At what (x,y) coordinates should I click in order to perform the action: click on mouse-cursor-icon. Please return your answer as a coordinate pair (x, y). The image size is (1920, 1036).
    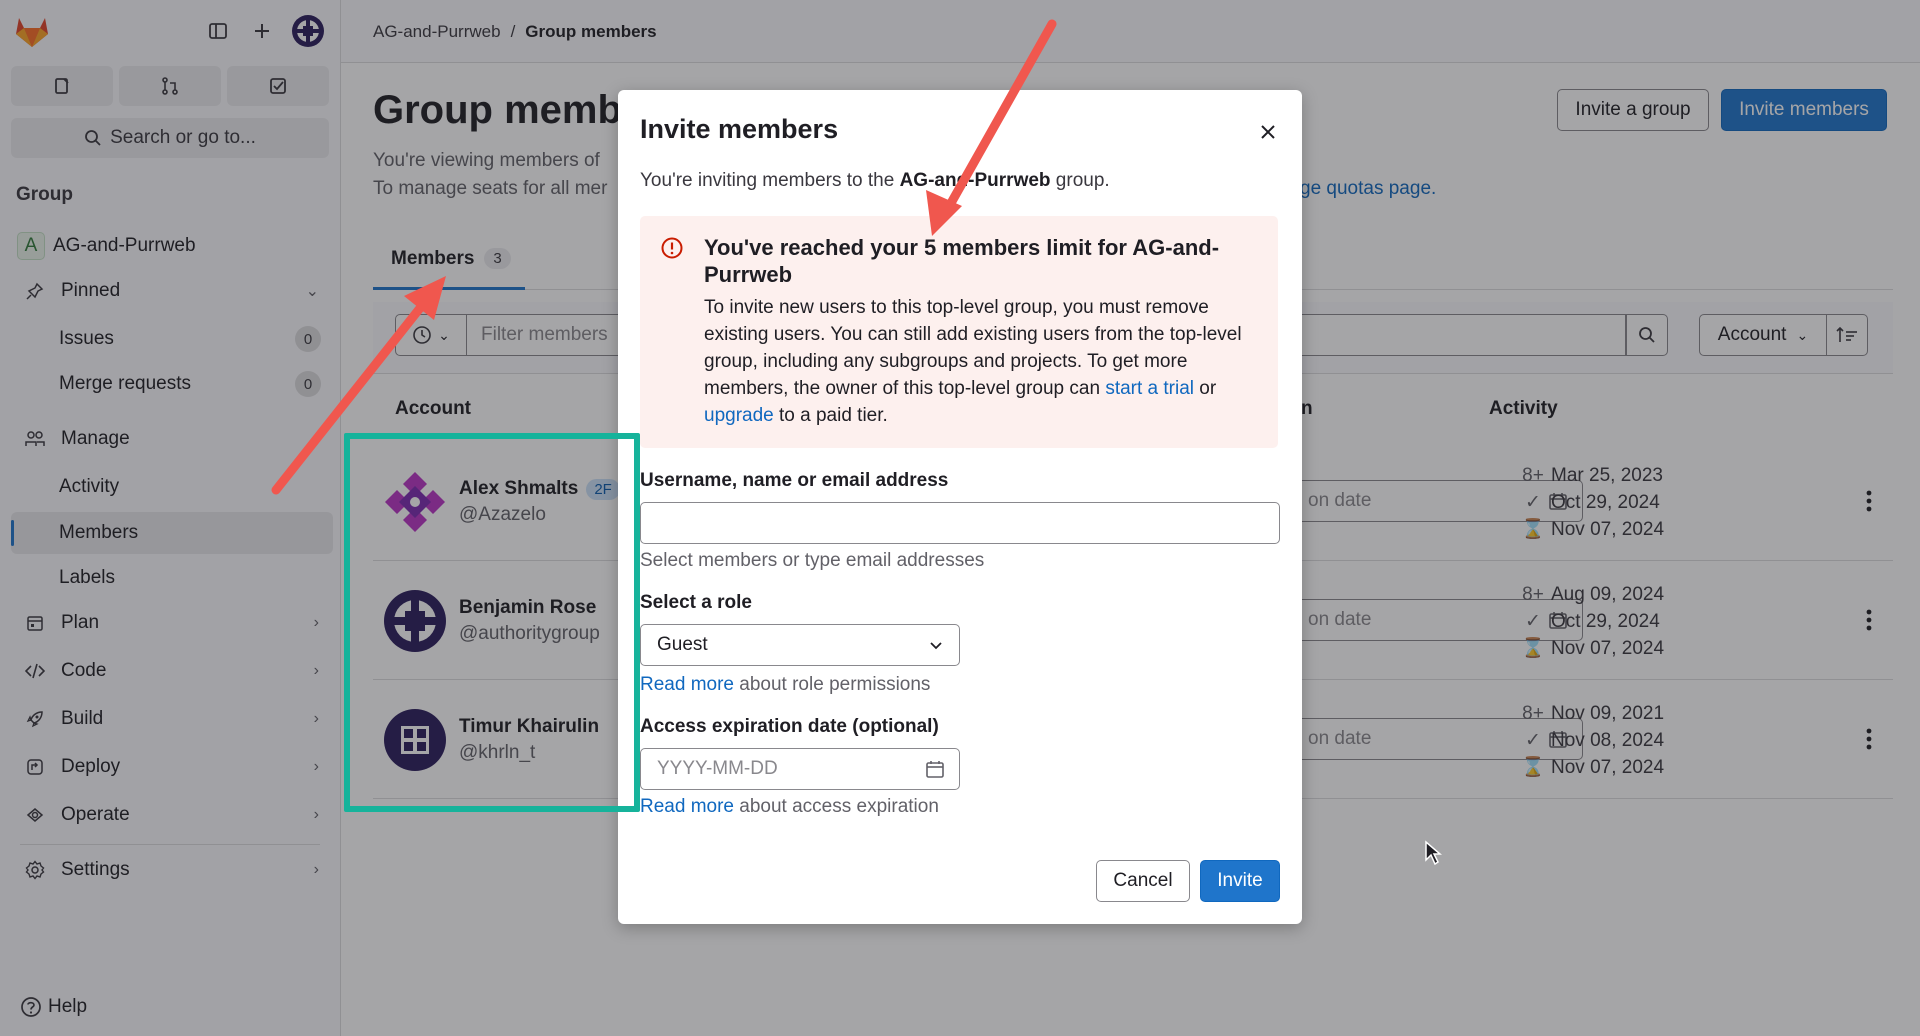
    Looking at the image, I should click on (1433, 853).